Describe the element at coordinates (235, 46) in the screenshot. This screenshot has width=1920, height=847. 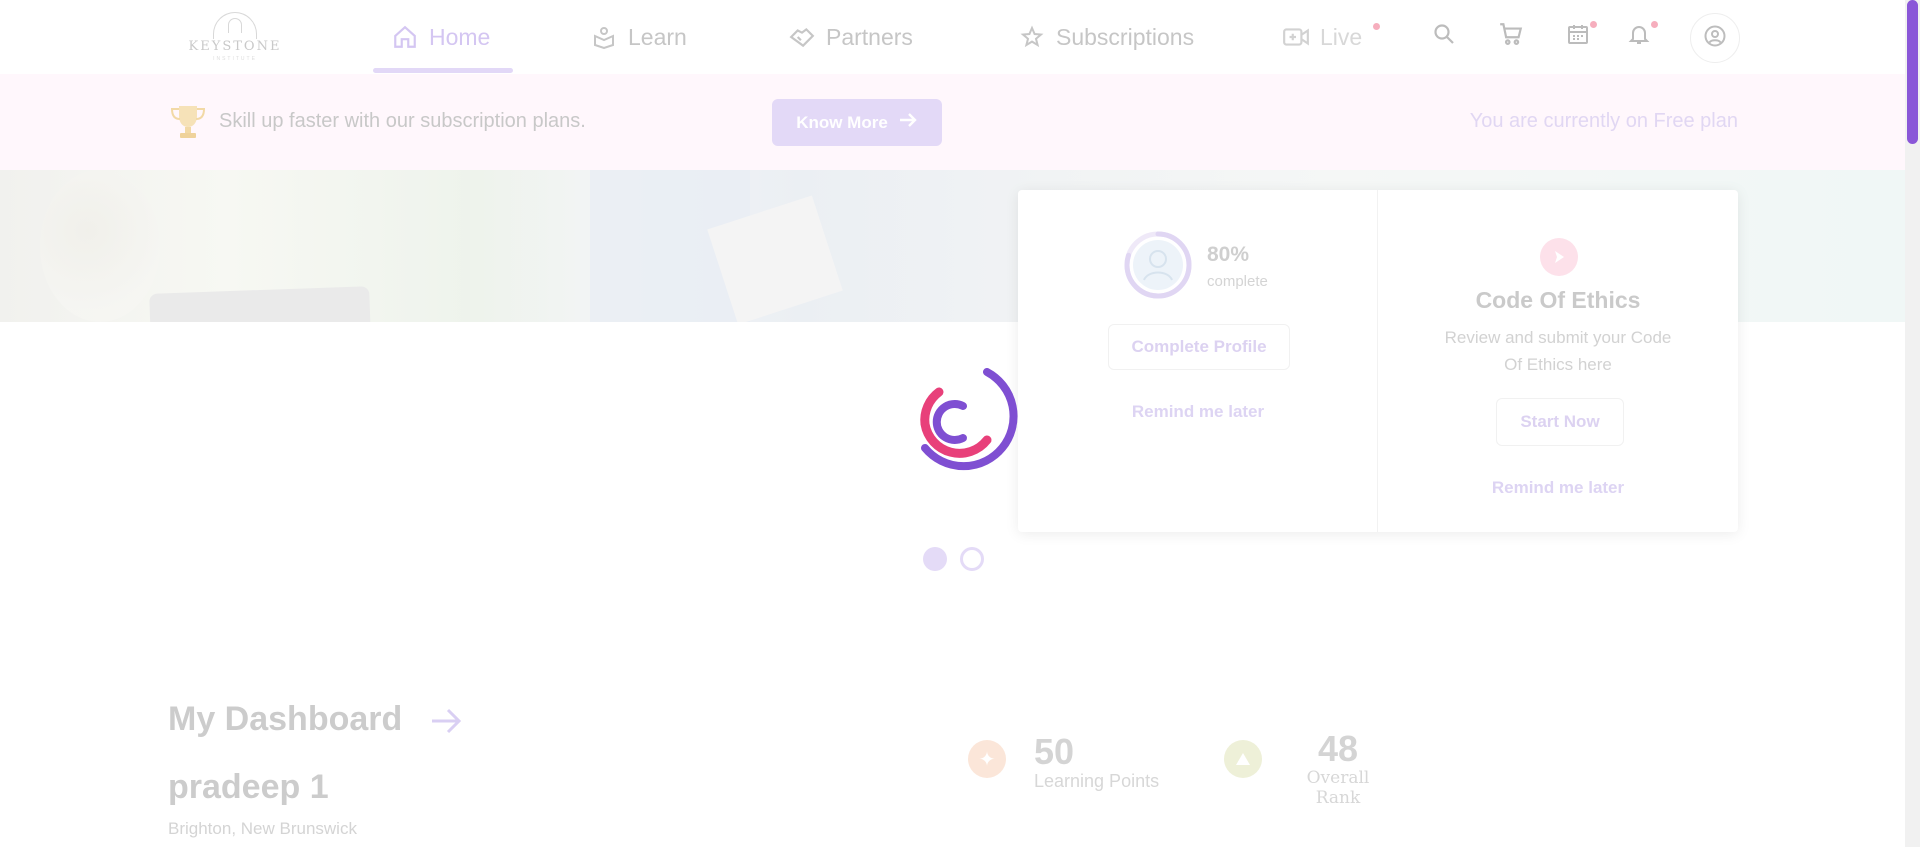
I see `logo-text: KEYSTONE` at that location.